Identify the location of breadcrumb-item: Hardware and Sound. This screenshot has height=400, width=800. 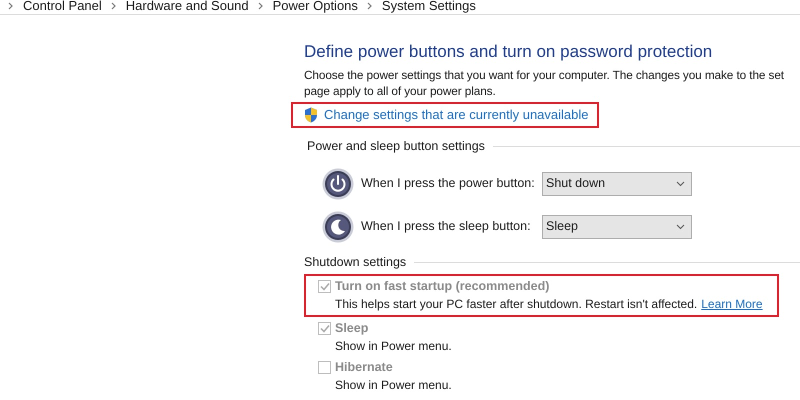
(187, 8).